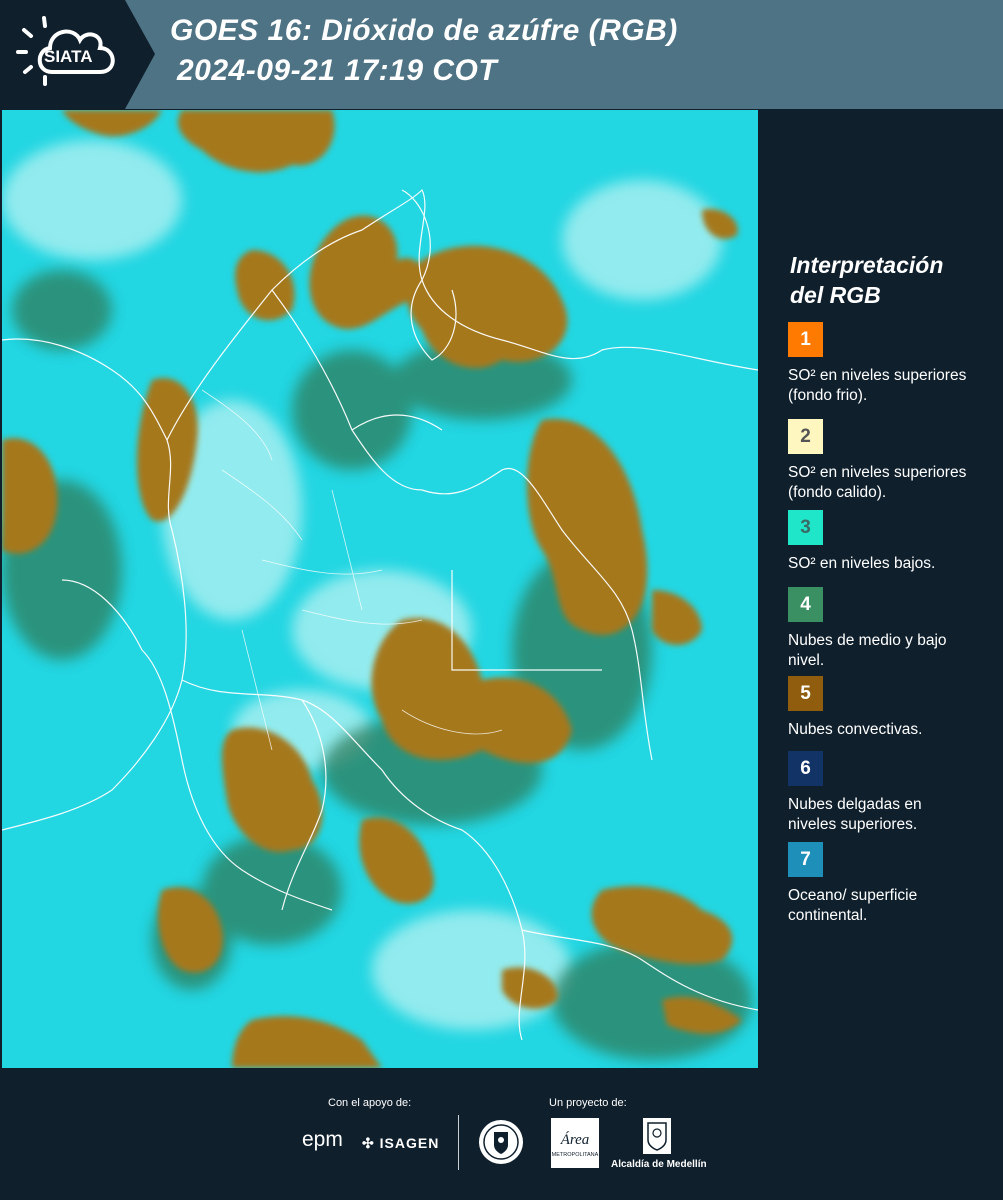 The height and width of the screenshot is (1200, 1003). What do you see at coordinates (805, 339) in the screenshot?
I see `legend-swatch-1: 1` at bounding box center [805, 339].